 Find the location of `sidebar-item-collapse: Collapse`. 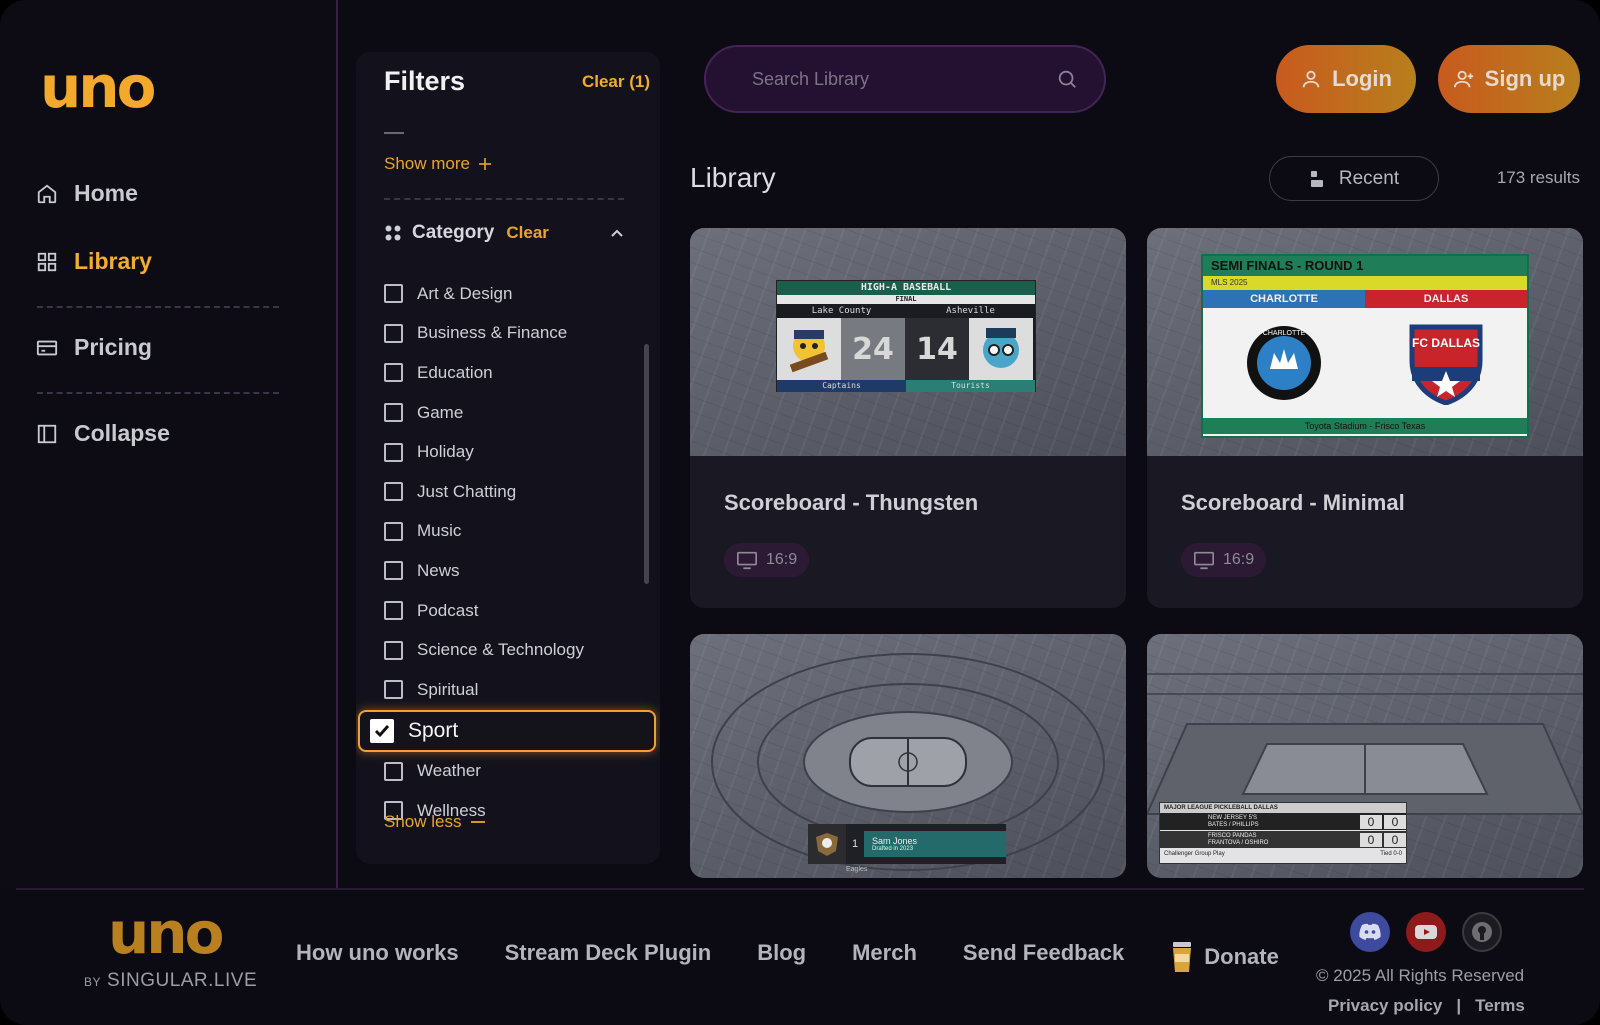

sidebar-item-collapse: Collapse is located at coordinates (103, 433).